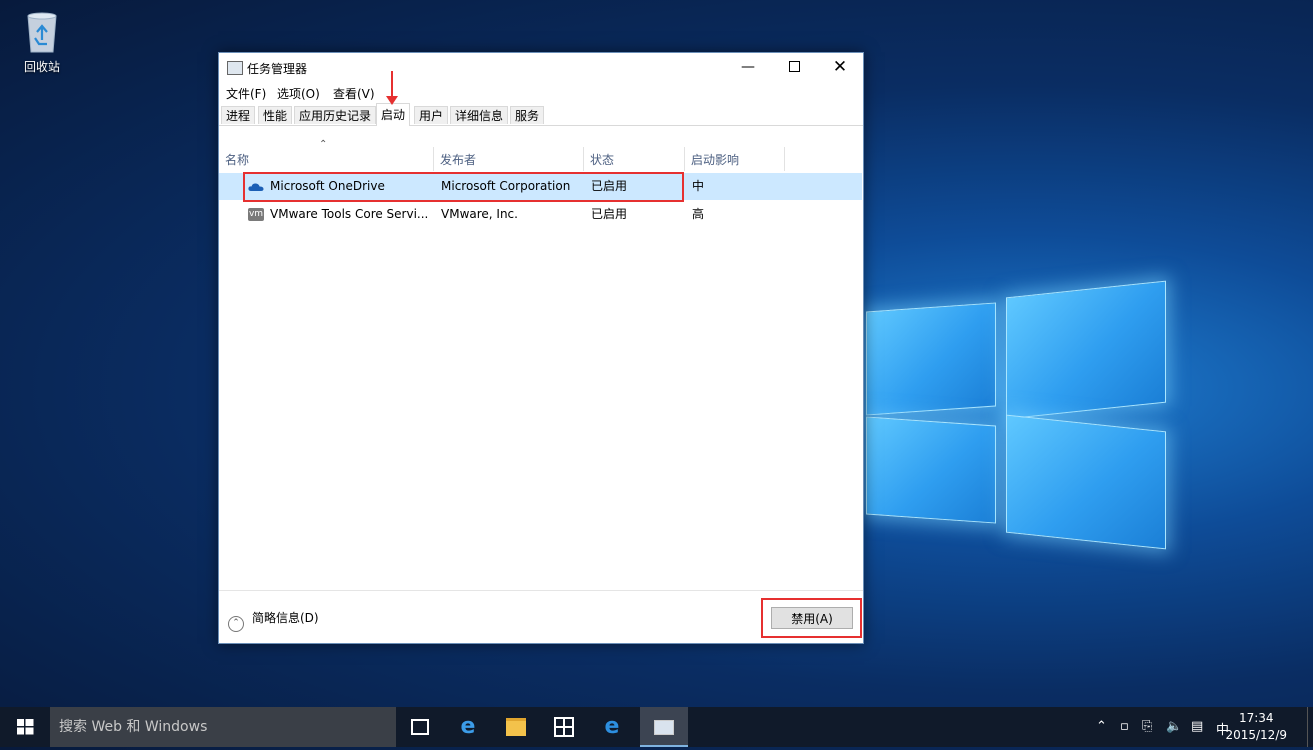 The width and height of the screenshot is (1313, 750). What do you see at coordinates (275, 115) in the screenshot?
I see `tab-performance: 性能` at bounding box center [275, 115].